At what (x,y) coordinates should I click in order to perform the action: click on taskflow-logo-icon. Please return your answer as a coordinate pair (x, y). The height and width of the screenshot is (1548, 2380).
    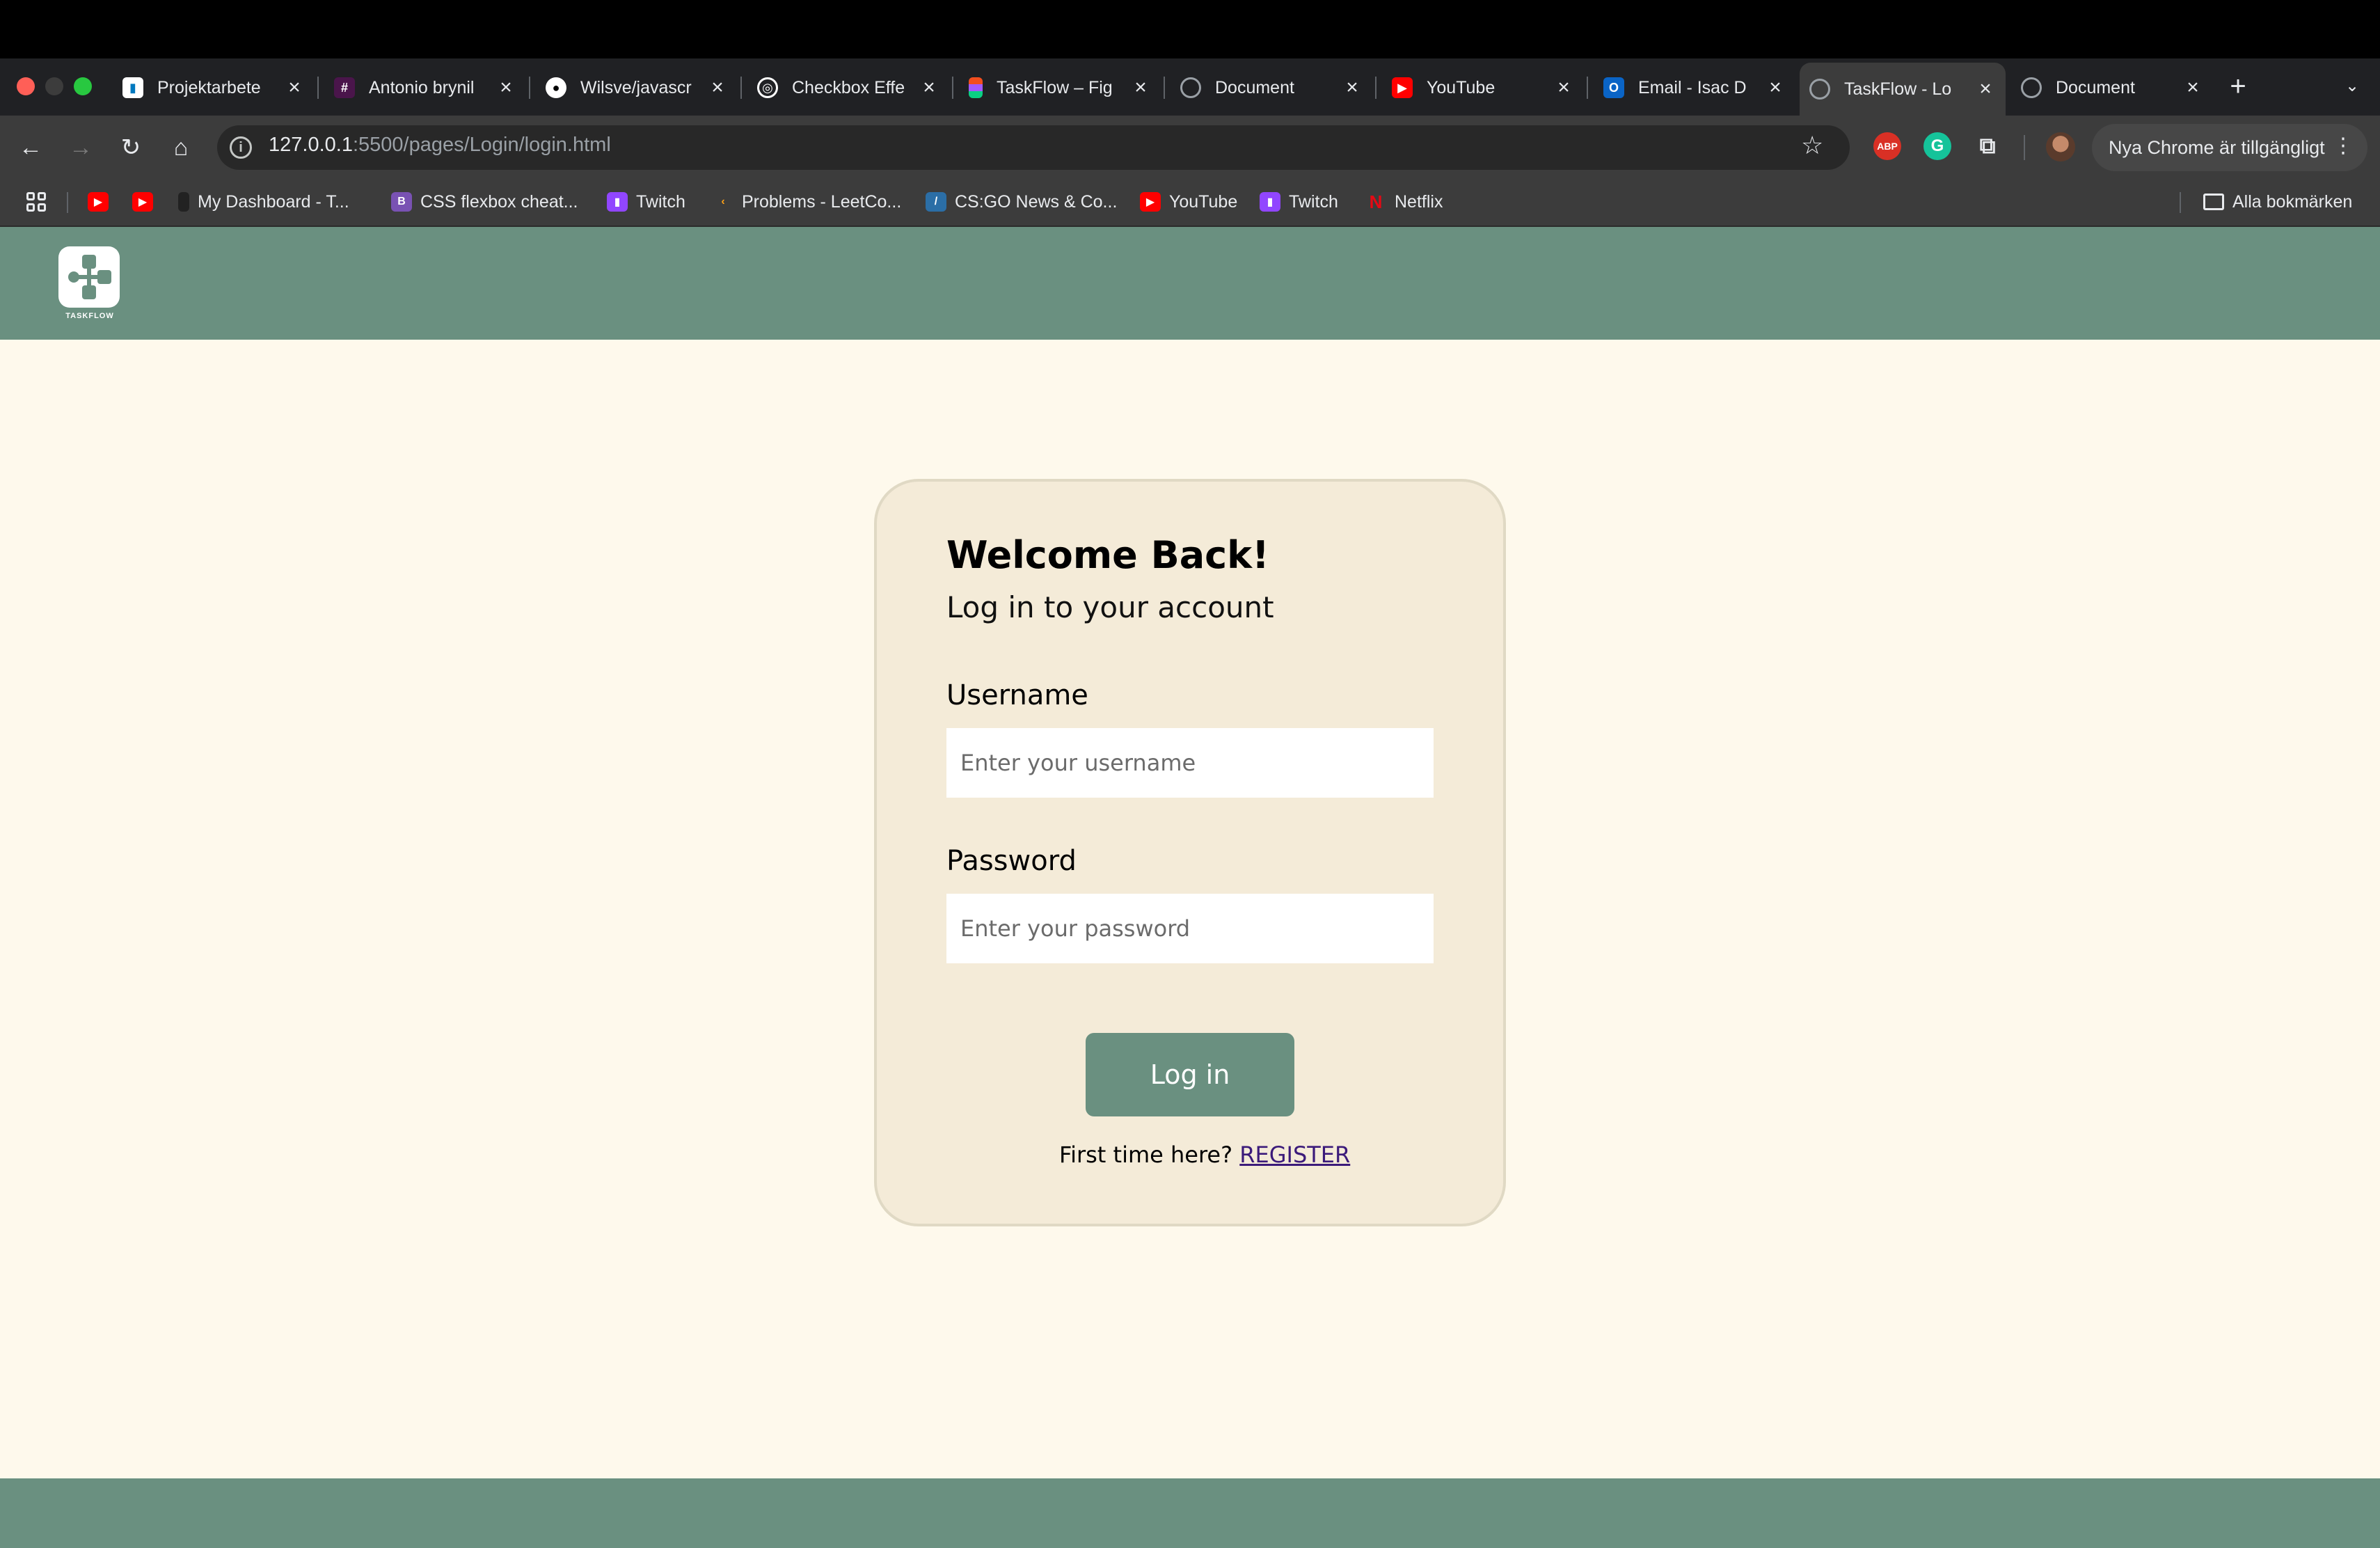
    Looking at the image, I should click on (90, 277).